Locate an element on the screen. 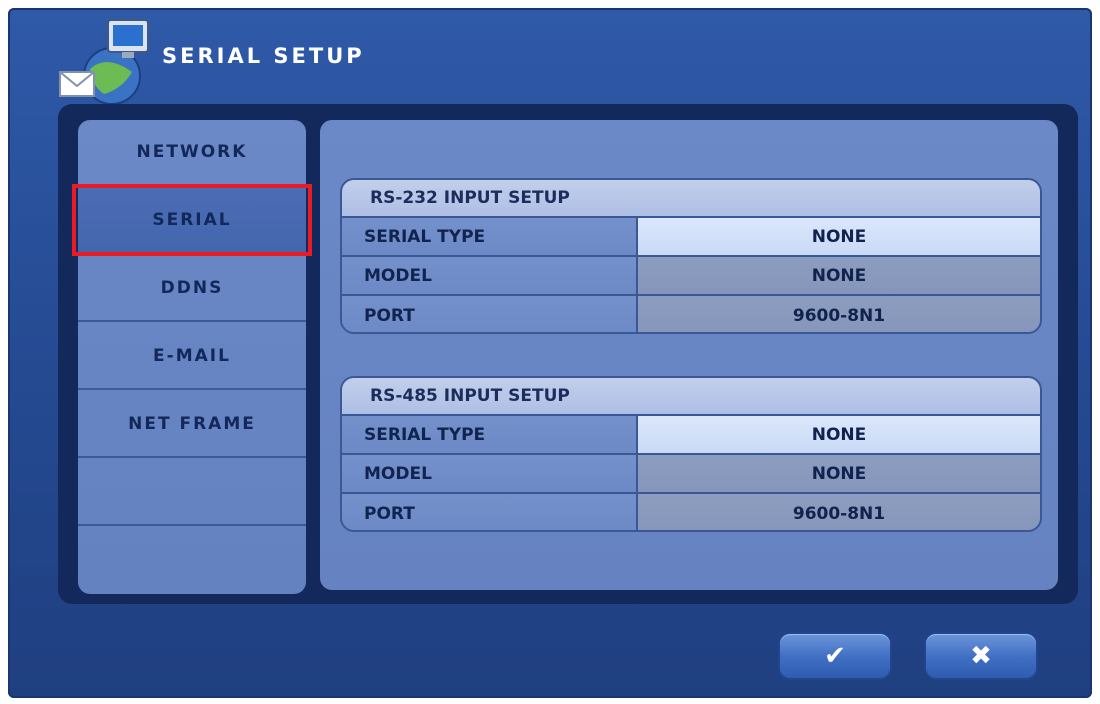  rs485-port-row: PORT 9600-8N1 is located at coordinates (691, 512).